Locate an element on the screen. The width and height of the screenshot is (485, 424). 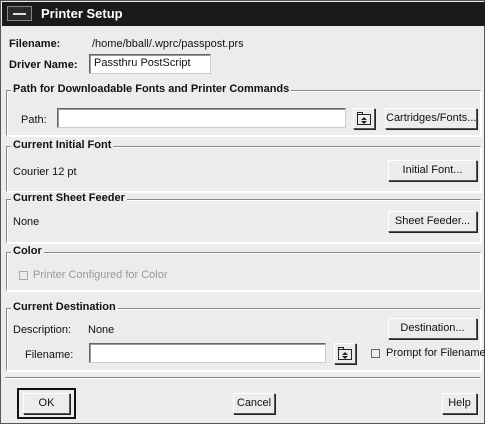
initial-font-value: Courier 12 pt is located at coordinates (45, 172).